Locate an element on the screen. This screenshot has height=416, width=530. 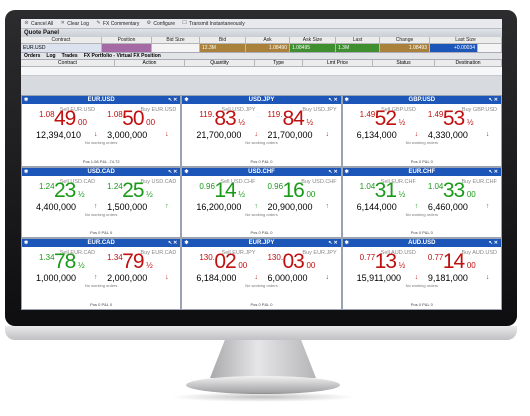
buy-button: Buy EUR.CAD 1.34 79 ½ 2,000,000 ↓ is located at coordinates (140, 266).